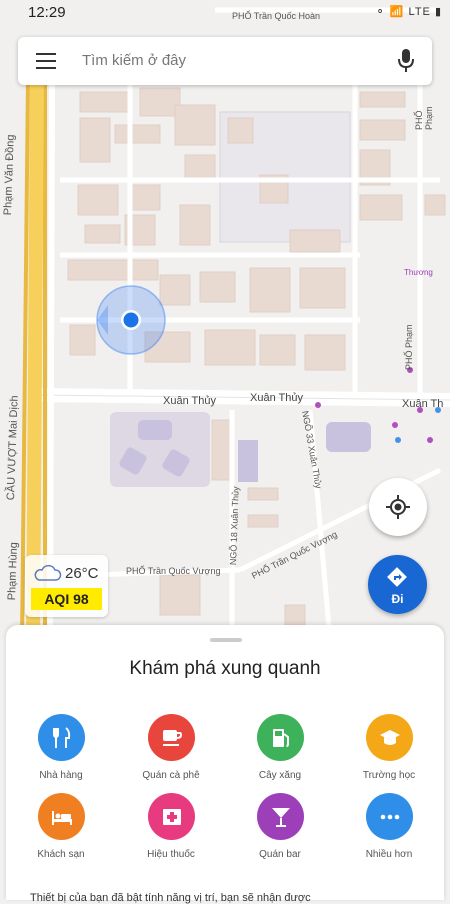 The width and height of the screenshot is (450, 904). I want to click on explore-title: Khám phá xung quanh, so click(225, 668).